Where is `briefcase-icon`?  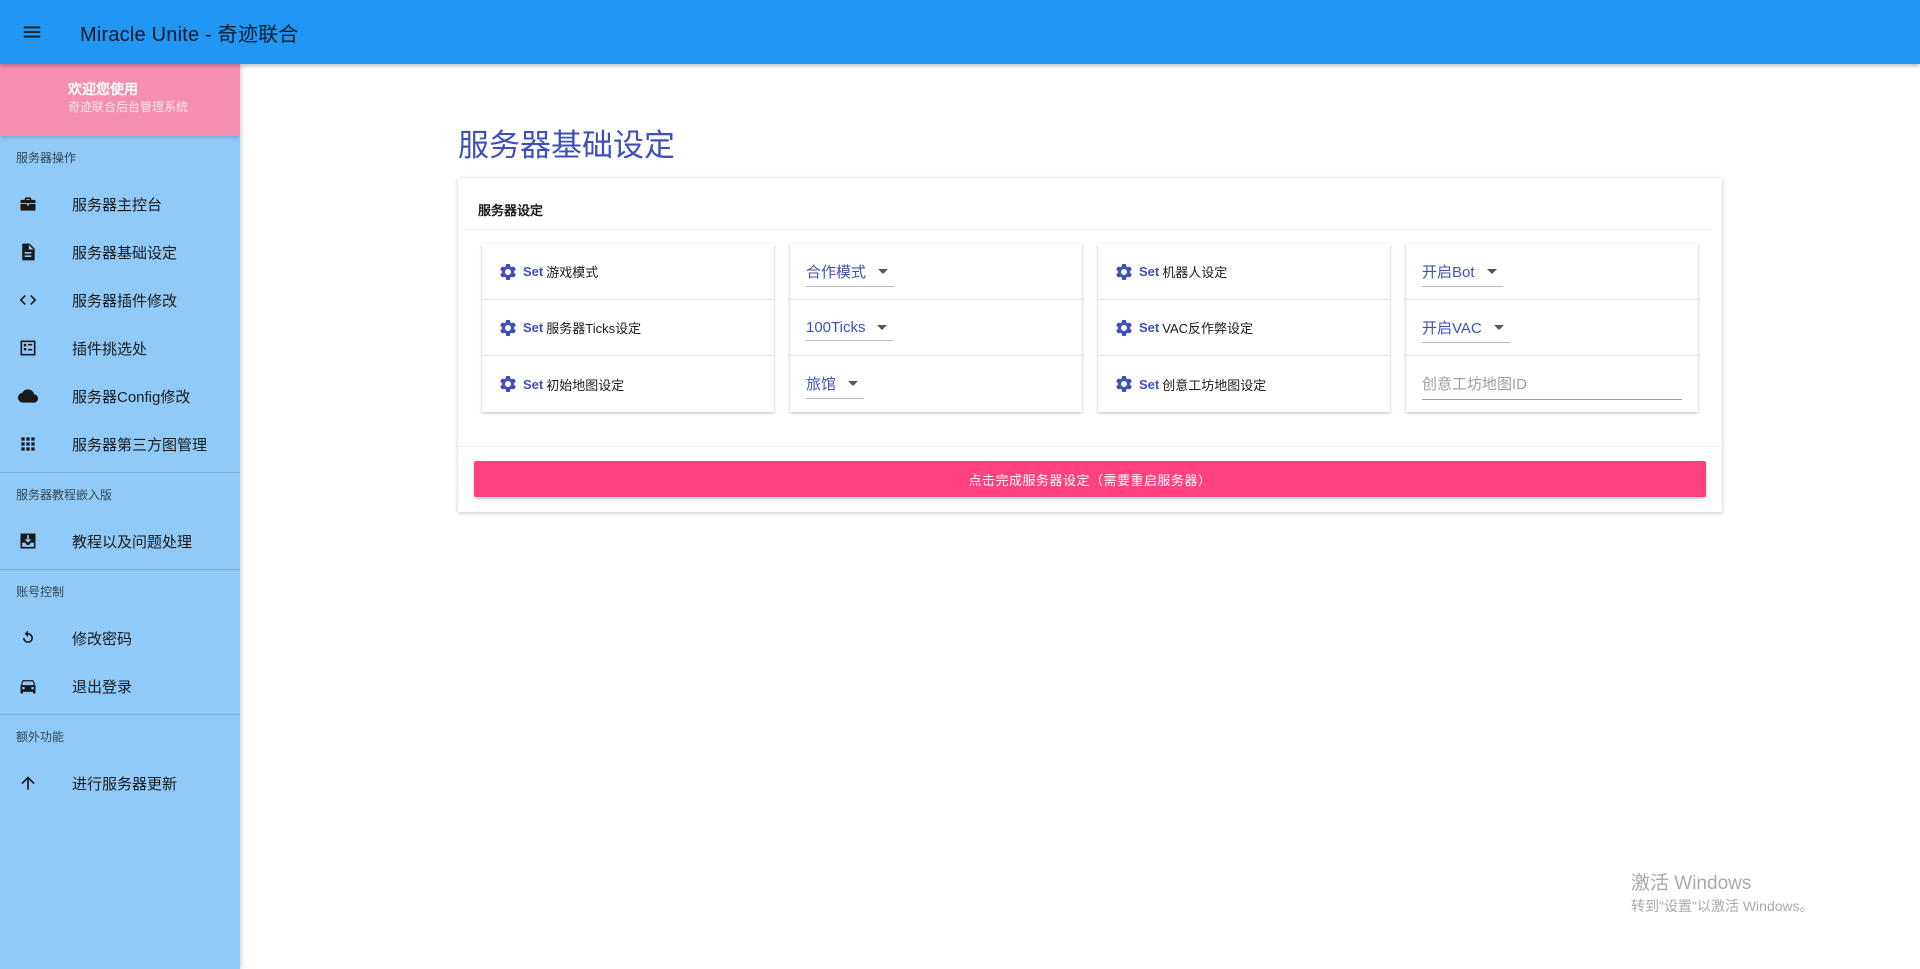 briefcase-icon is located at coordinates (28, 204).